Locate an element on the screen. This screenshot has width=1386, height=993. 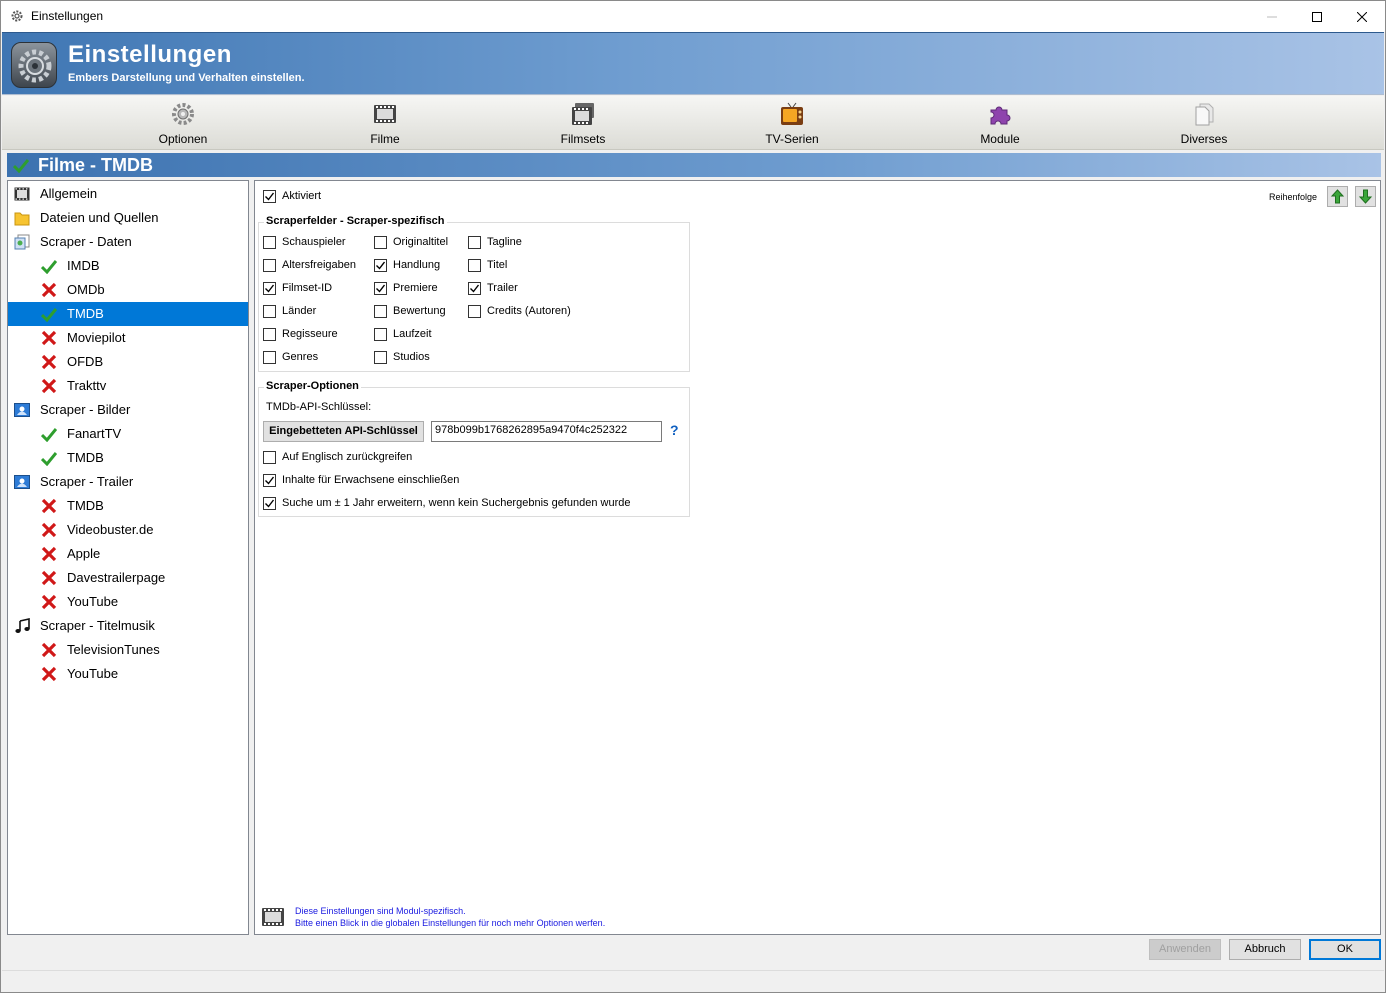
tree-item-label: Dateien und Quellen is located at coordinates (99, 217).